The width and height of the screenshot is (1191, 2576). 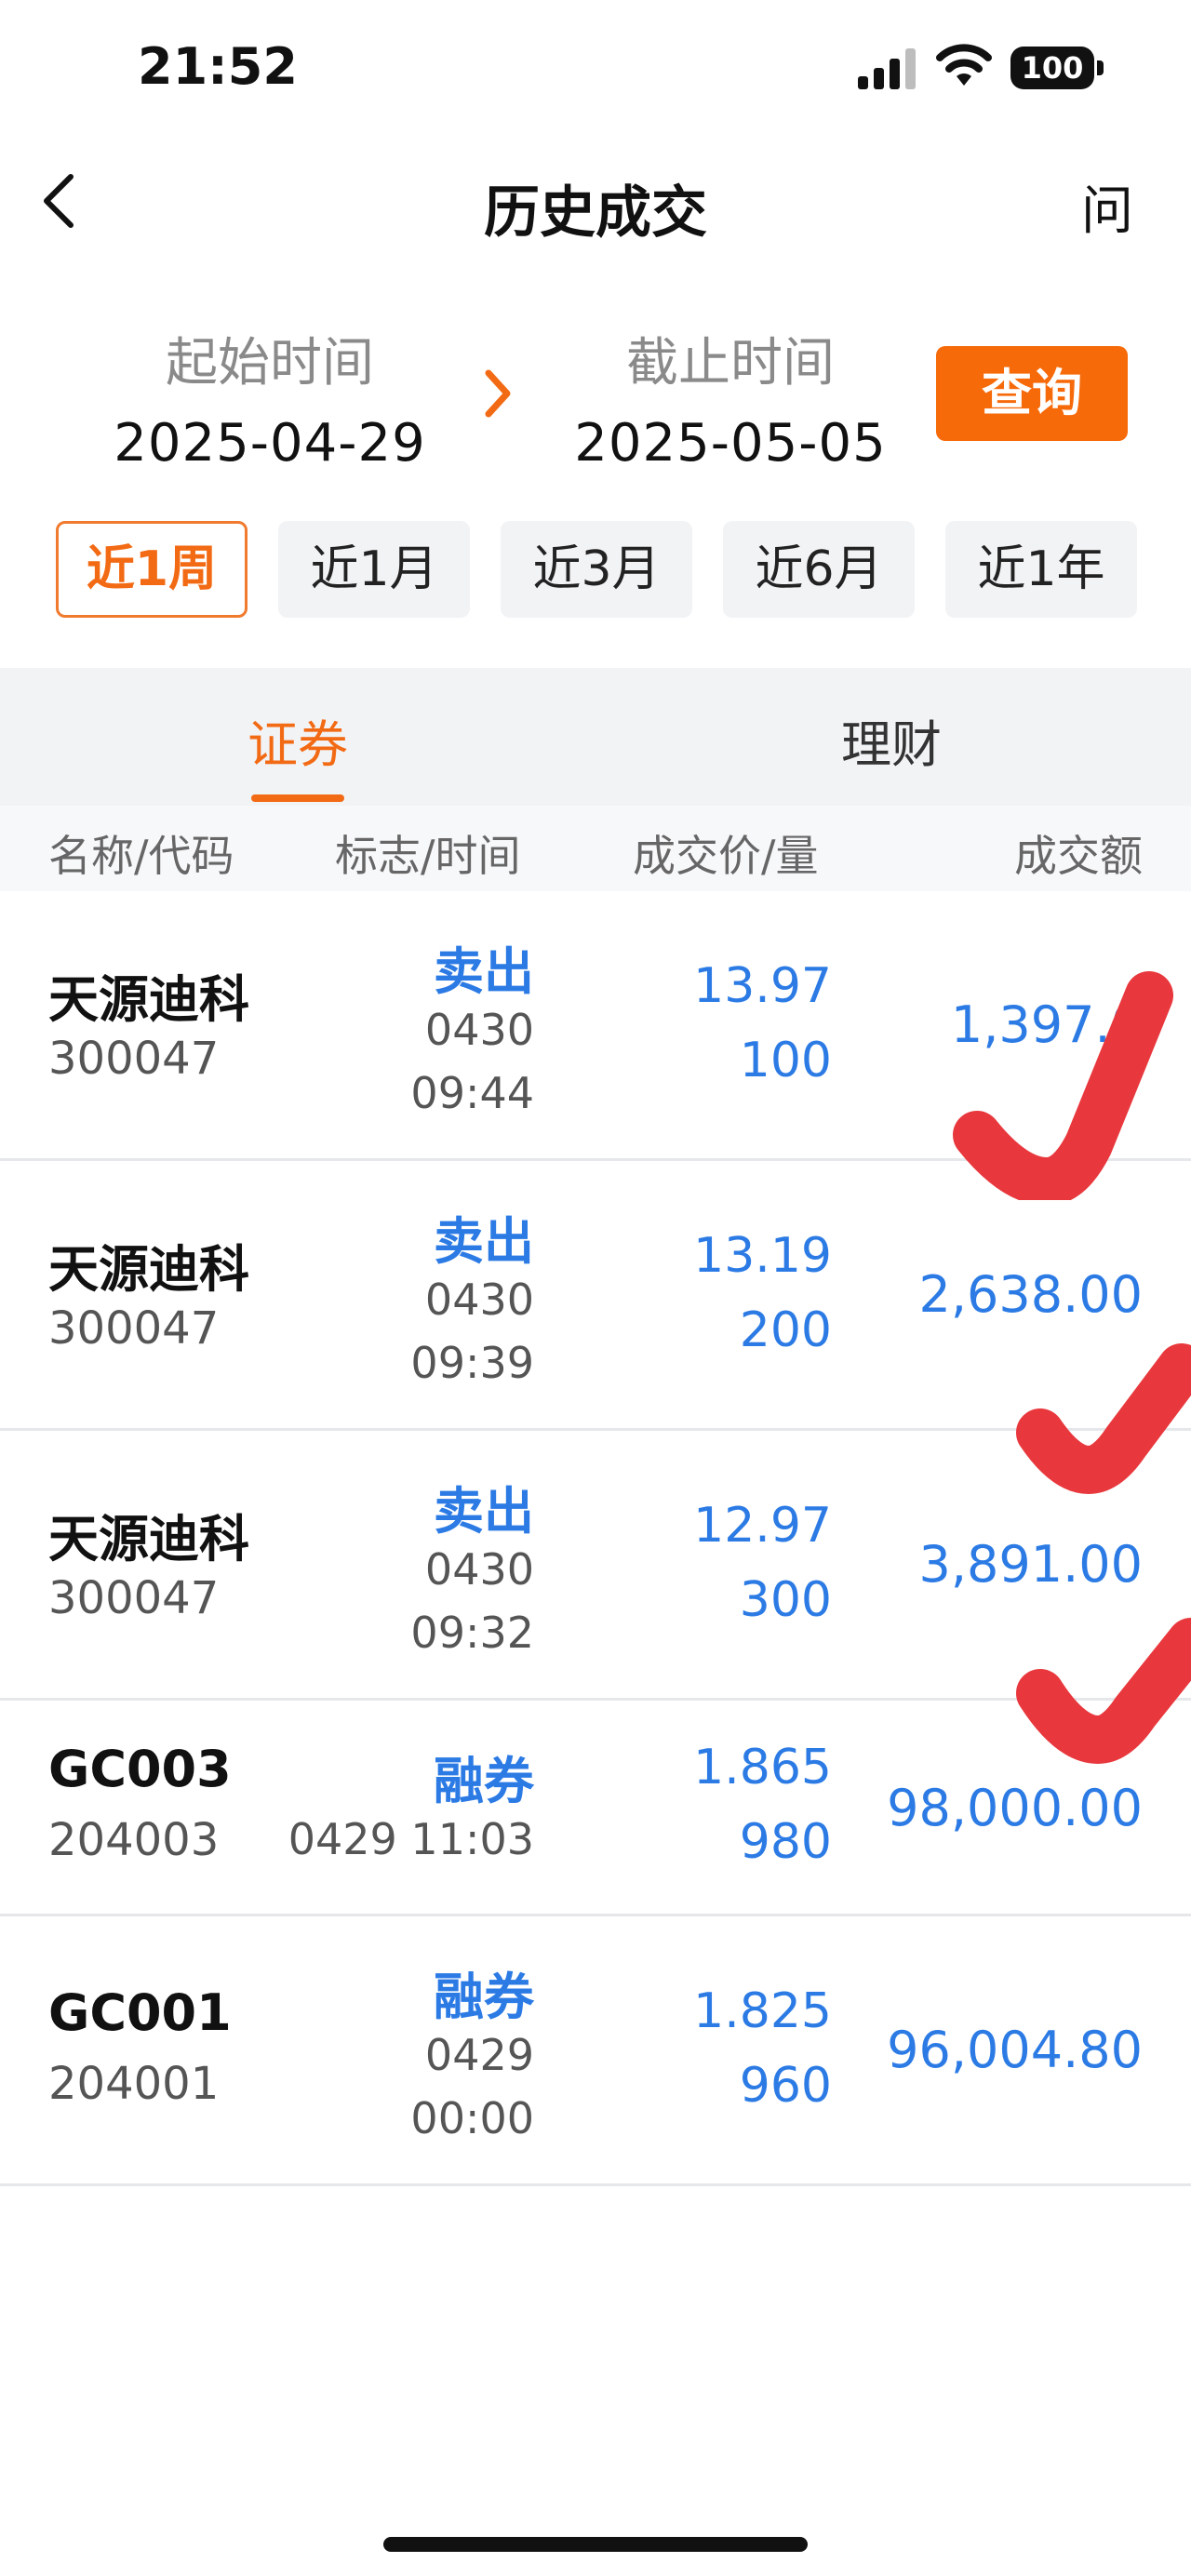 I want to click on trade-amount: 98,000.00, so click(x=1015, y=1808).